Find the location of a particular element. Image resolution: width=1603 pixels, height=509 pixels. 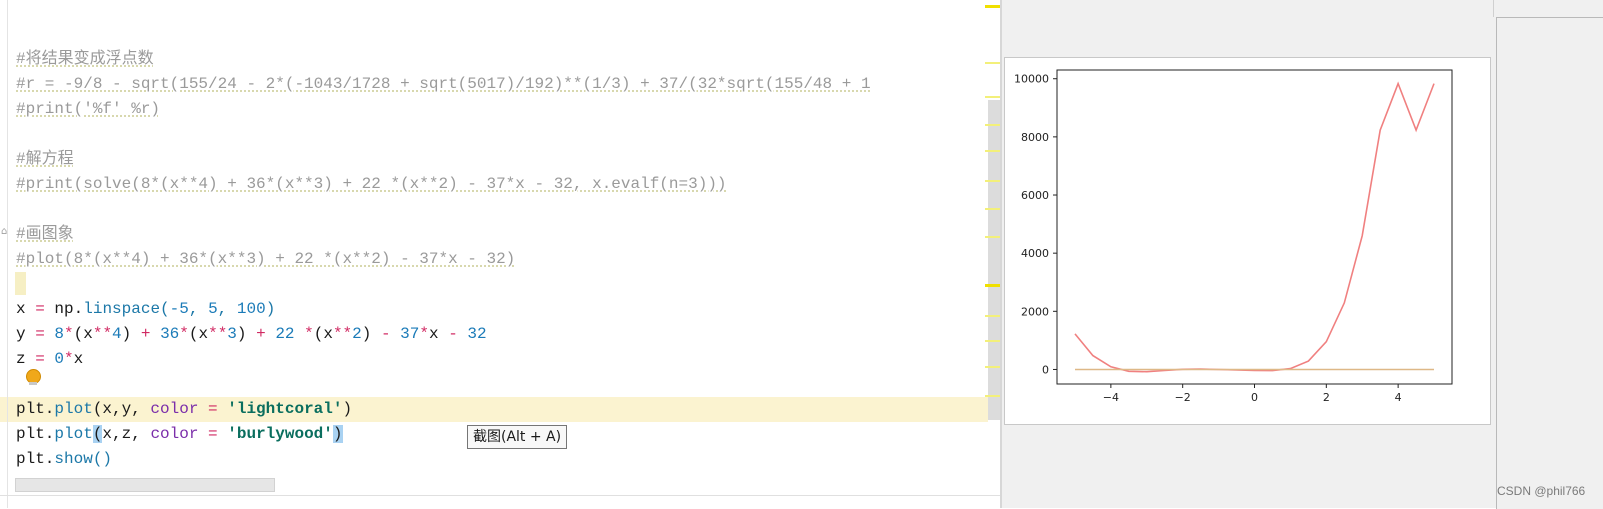

y-tick-label: 4000 is located at coordinates (1035, 253).